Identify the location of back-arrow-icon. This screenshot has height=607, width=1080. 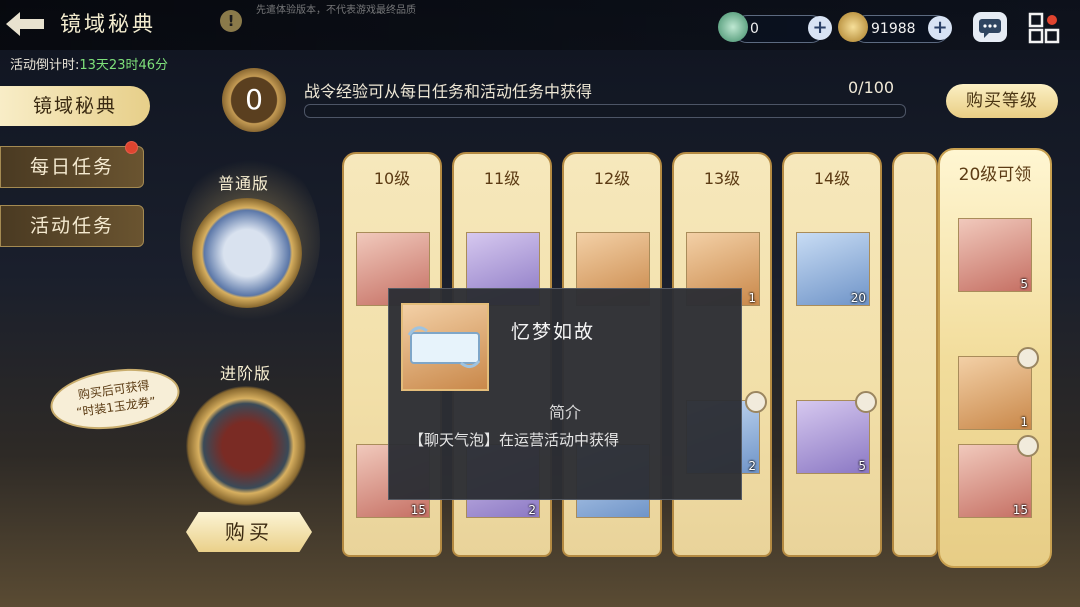
(25, 24).